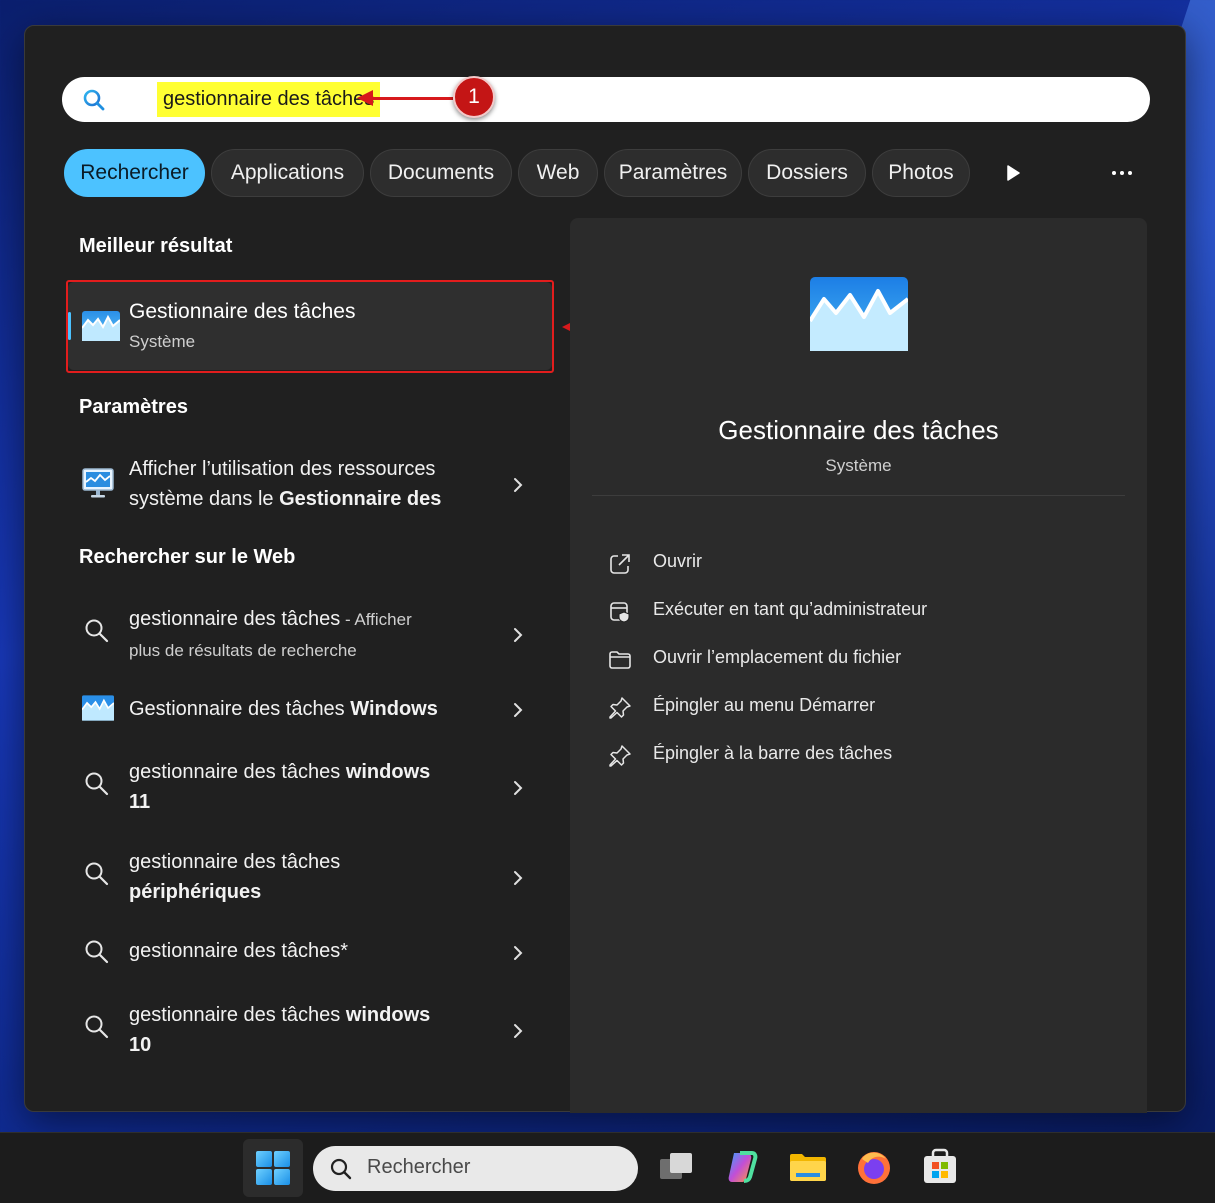  What do you see at coordinates (243, 650) in the screenshot?
I see `web-result-line2: plus de résultats de recherche` at bounding box center [243, 650].